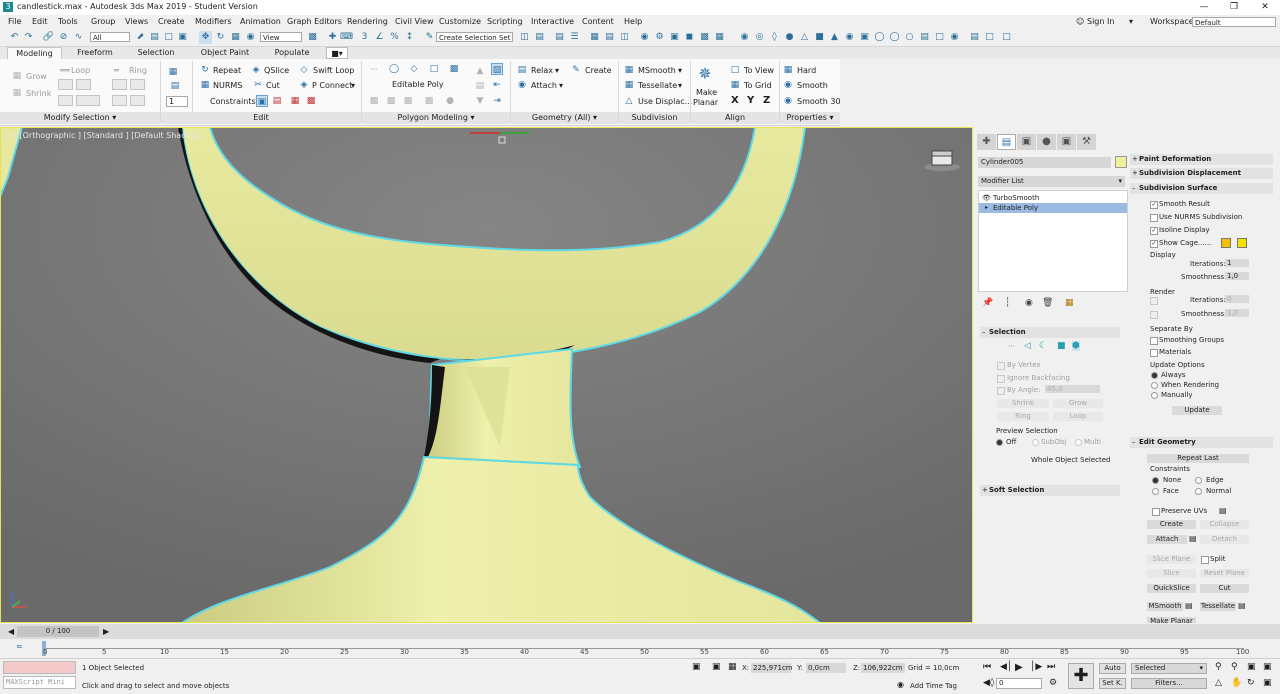 This screenshot has width=1280, height=694. What do you see at coordinates (1053, 241) in the screenshot?
I see `modifier-stack: 👁 TurboSmooth ▸ Editable Poly` at bounding box center [1053, 241].